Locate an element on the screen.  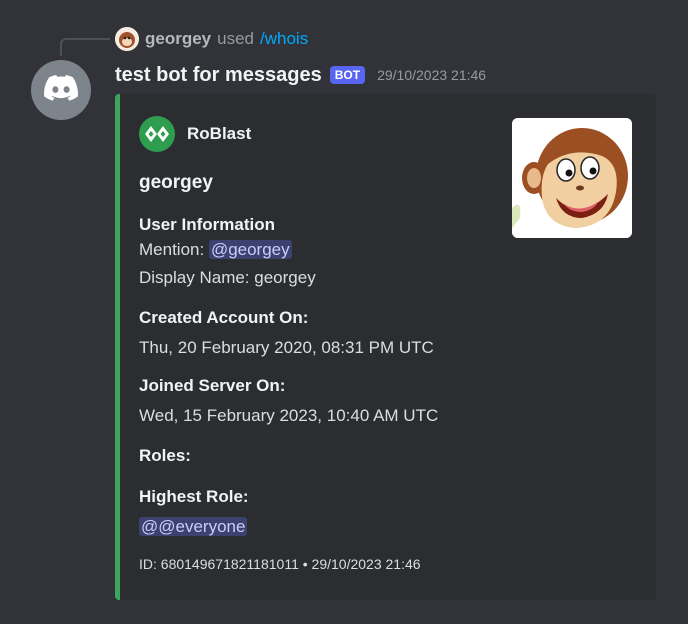
role-mention: @@everyone is located at coordinates (193, 526).